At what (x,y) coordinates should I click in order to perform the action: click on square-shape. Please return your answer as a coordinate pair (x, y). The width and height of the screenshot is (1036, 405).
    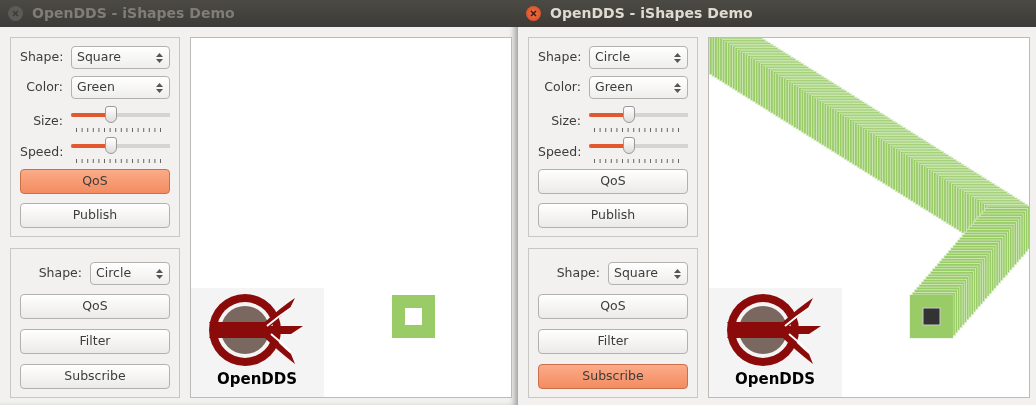
    Looking at the image, I should click on (413, 316).